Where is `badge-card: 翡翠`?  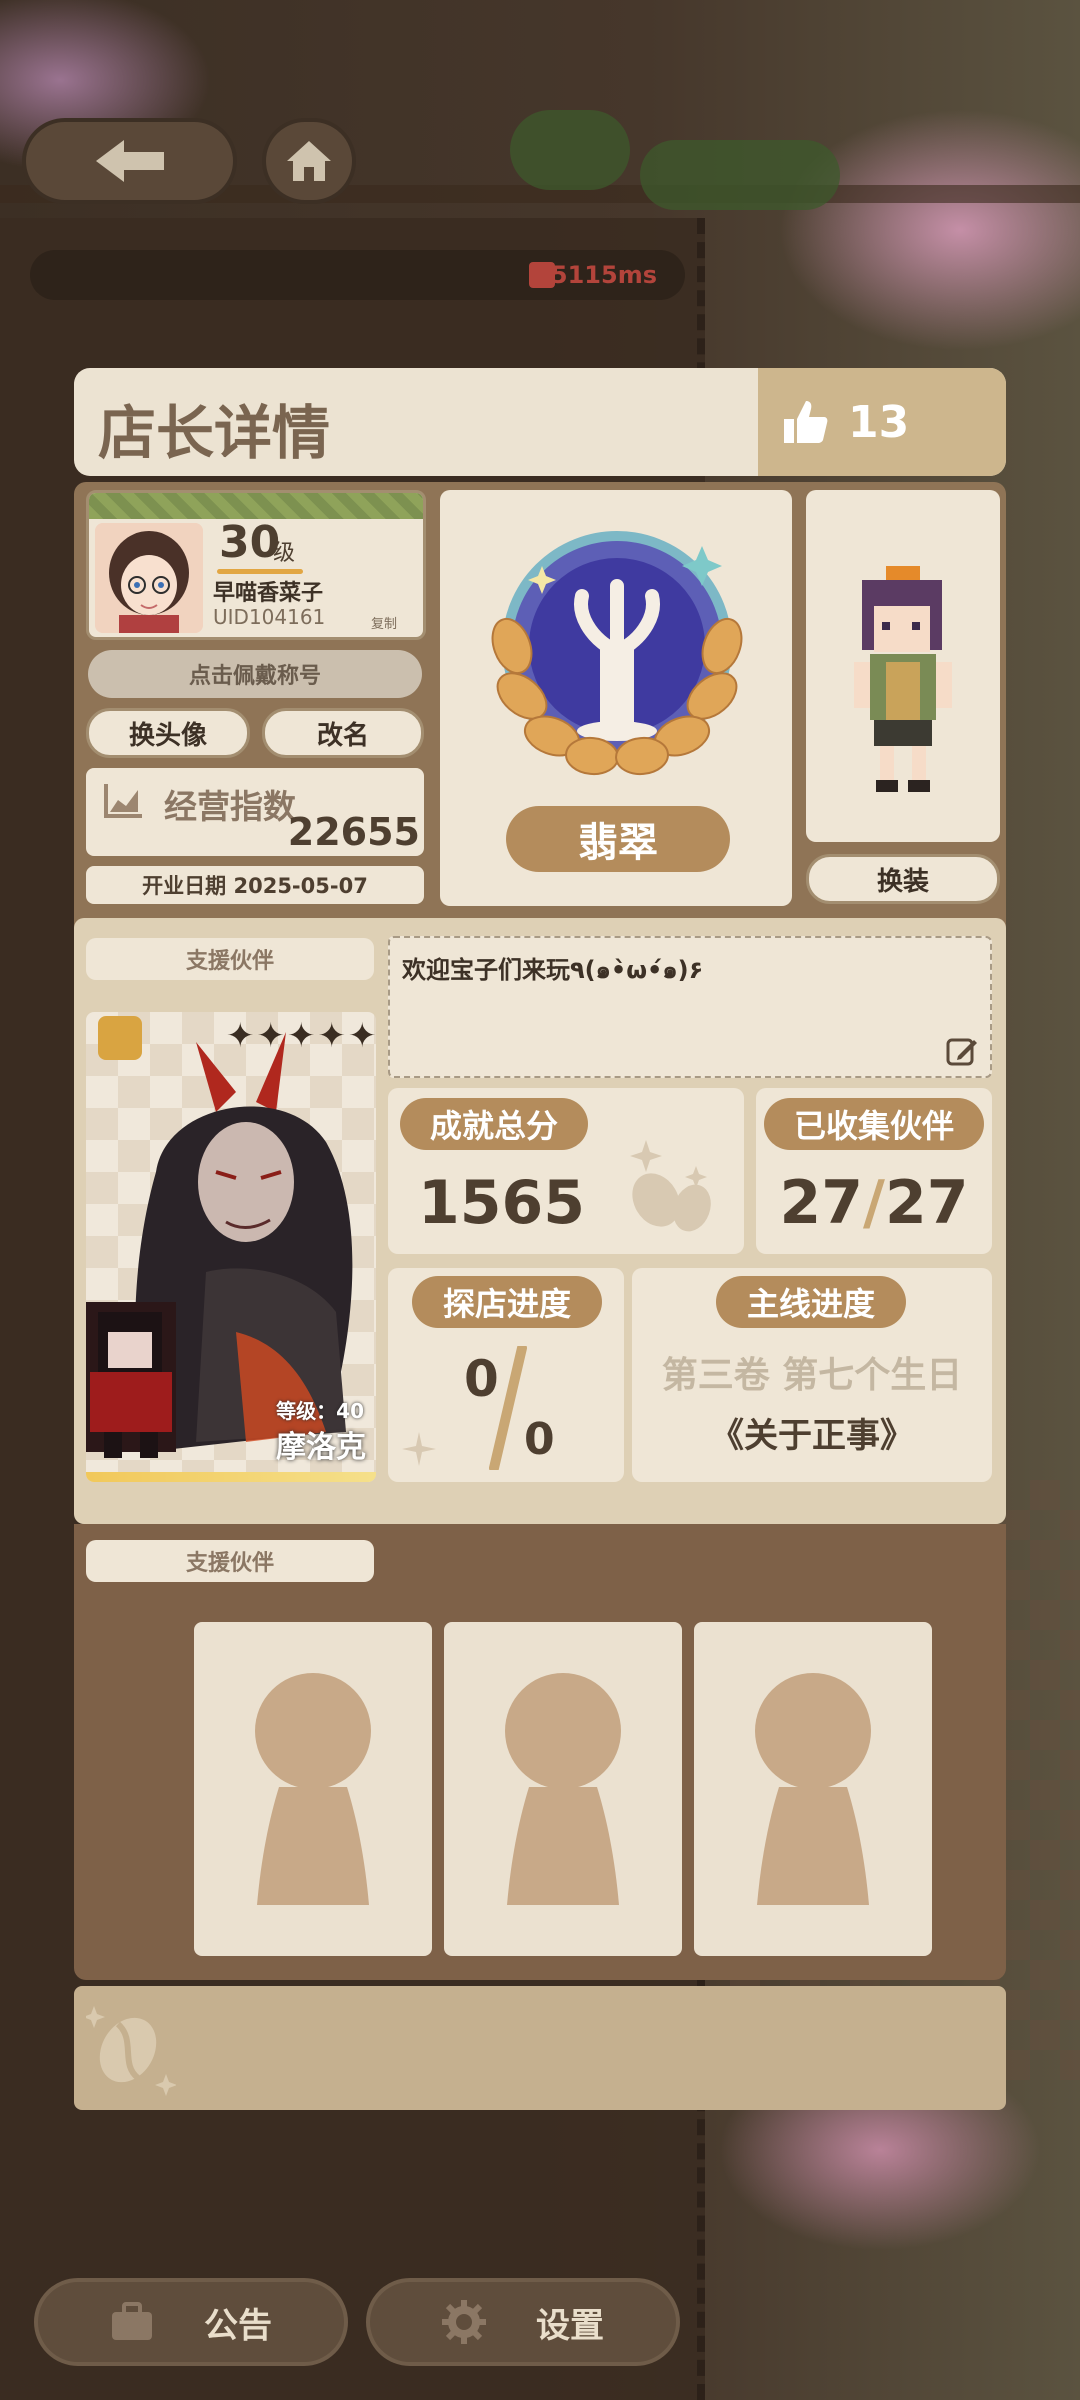 badge-card: 翡翠 is located at coordinates (616, 698).